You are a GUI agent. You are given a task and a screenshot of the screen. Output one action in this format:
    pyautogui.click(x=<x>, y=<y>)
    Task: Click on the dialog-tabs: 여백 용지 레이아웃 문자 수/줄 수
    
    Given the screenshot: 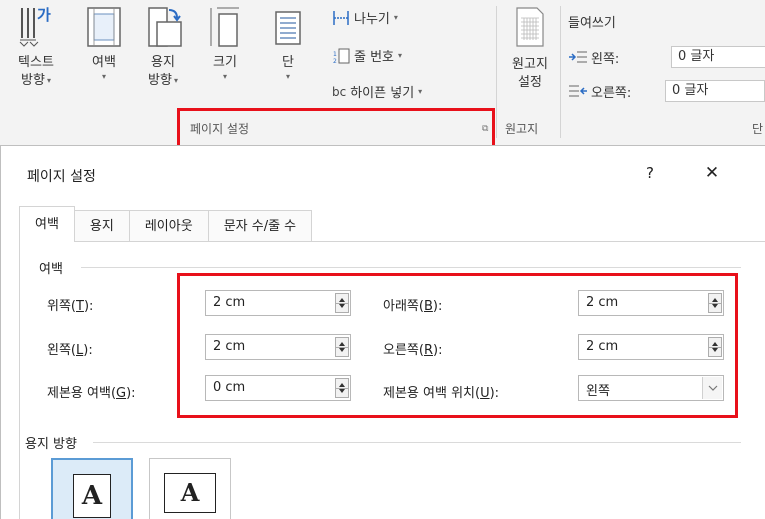 What is the action you would take?
    pyautogui.click(x=166, y=224)
    